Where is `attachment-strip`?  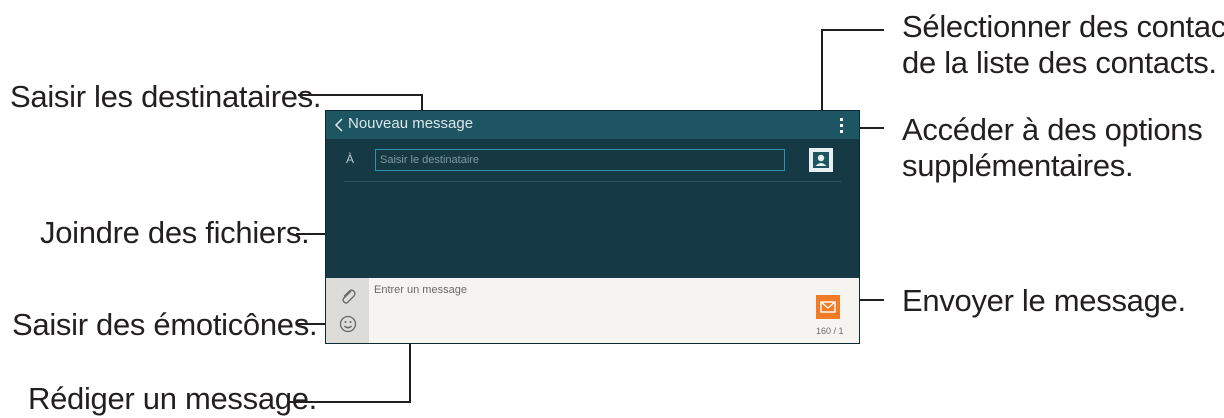
attachment-strip is located at coordinates (347, 310).